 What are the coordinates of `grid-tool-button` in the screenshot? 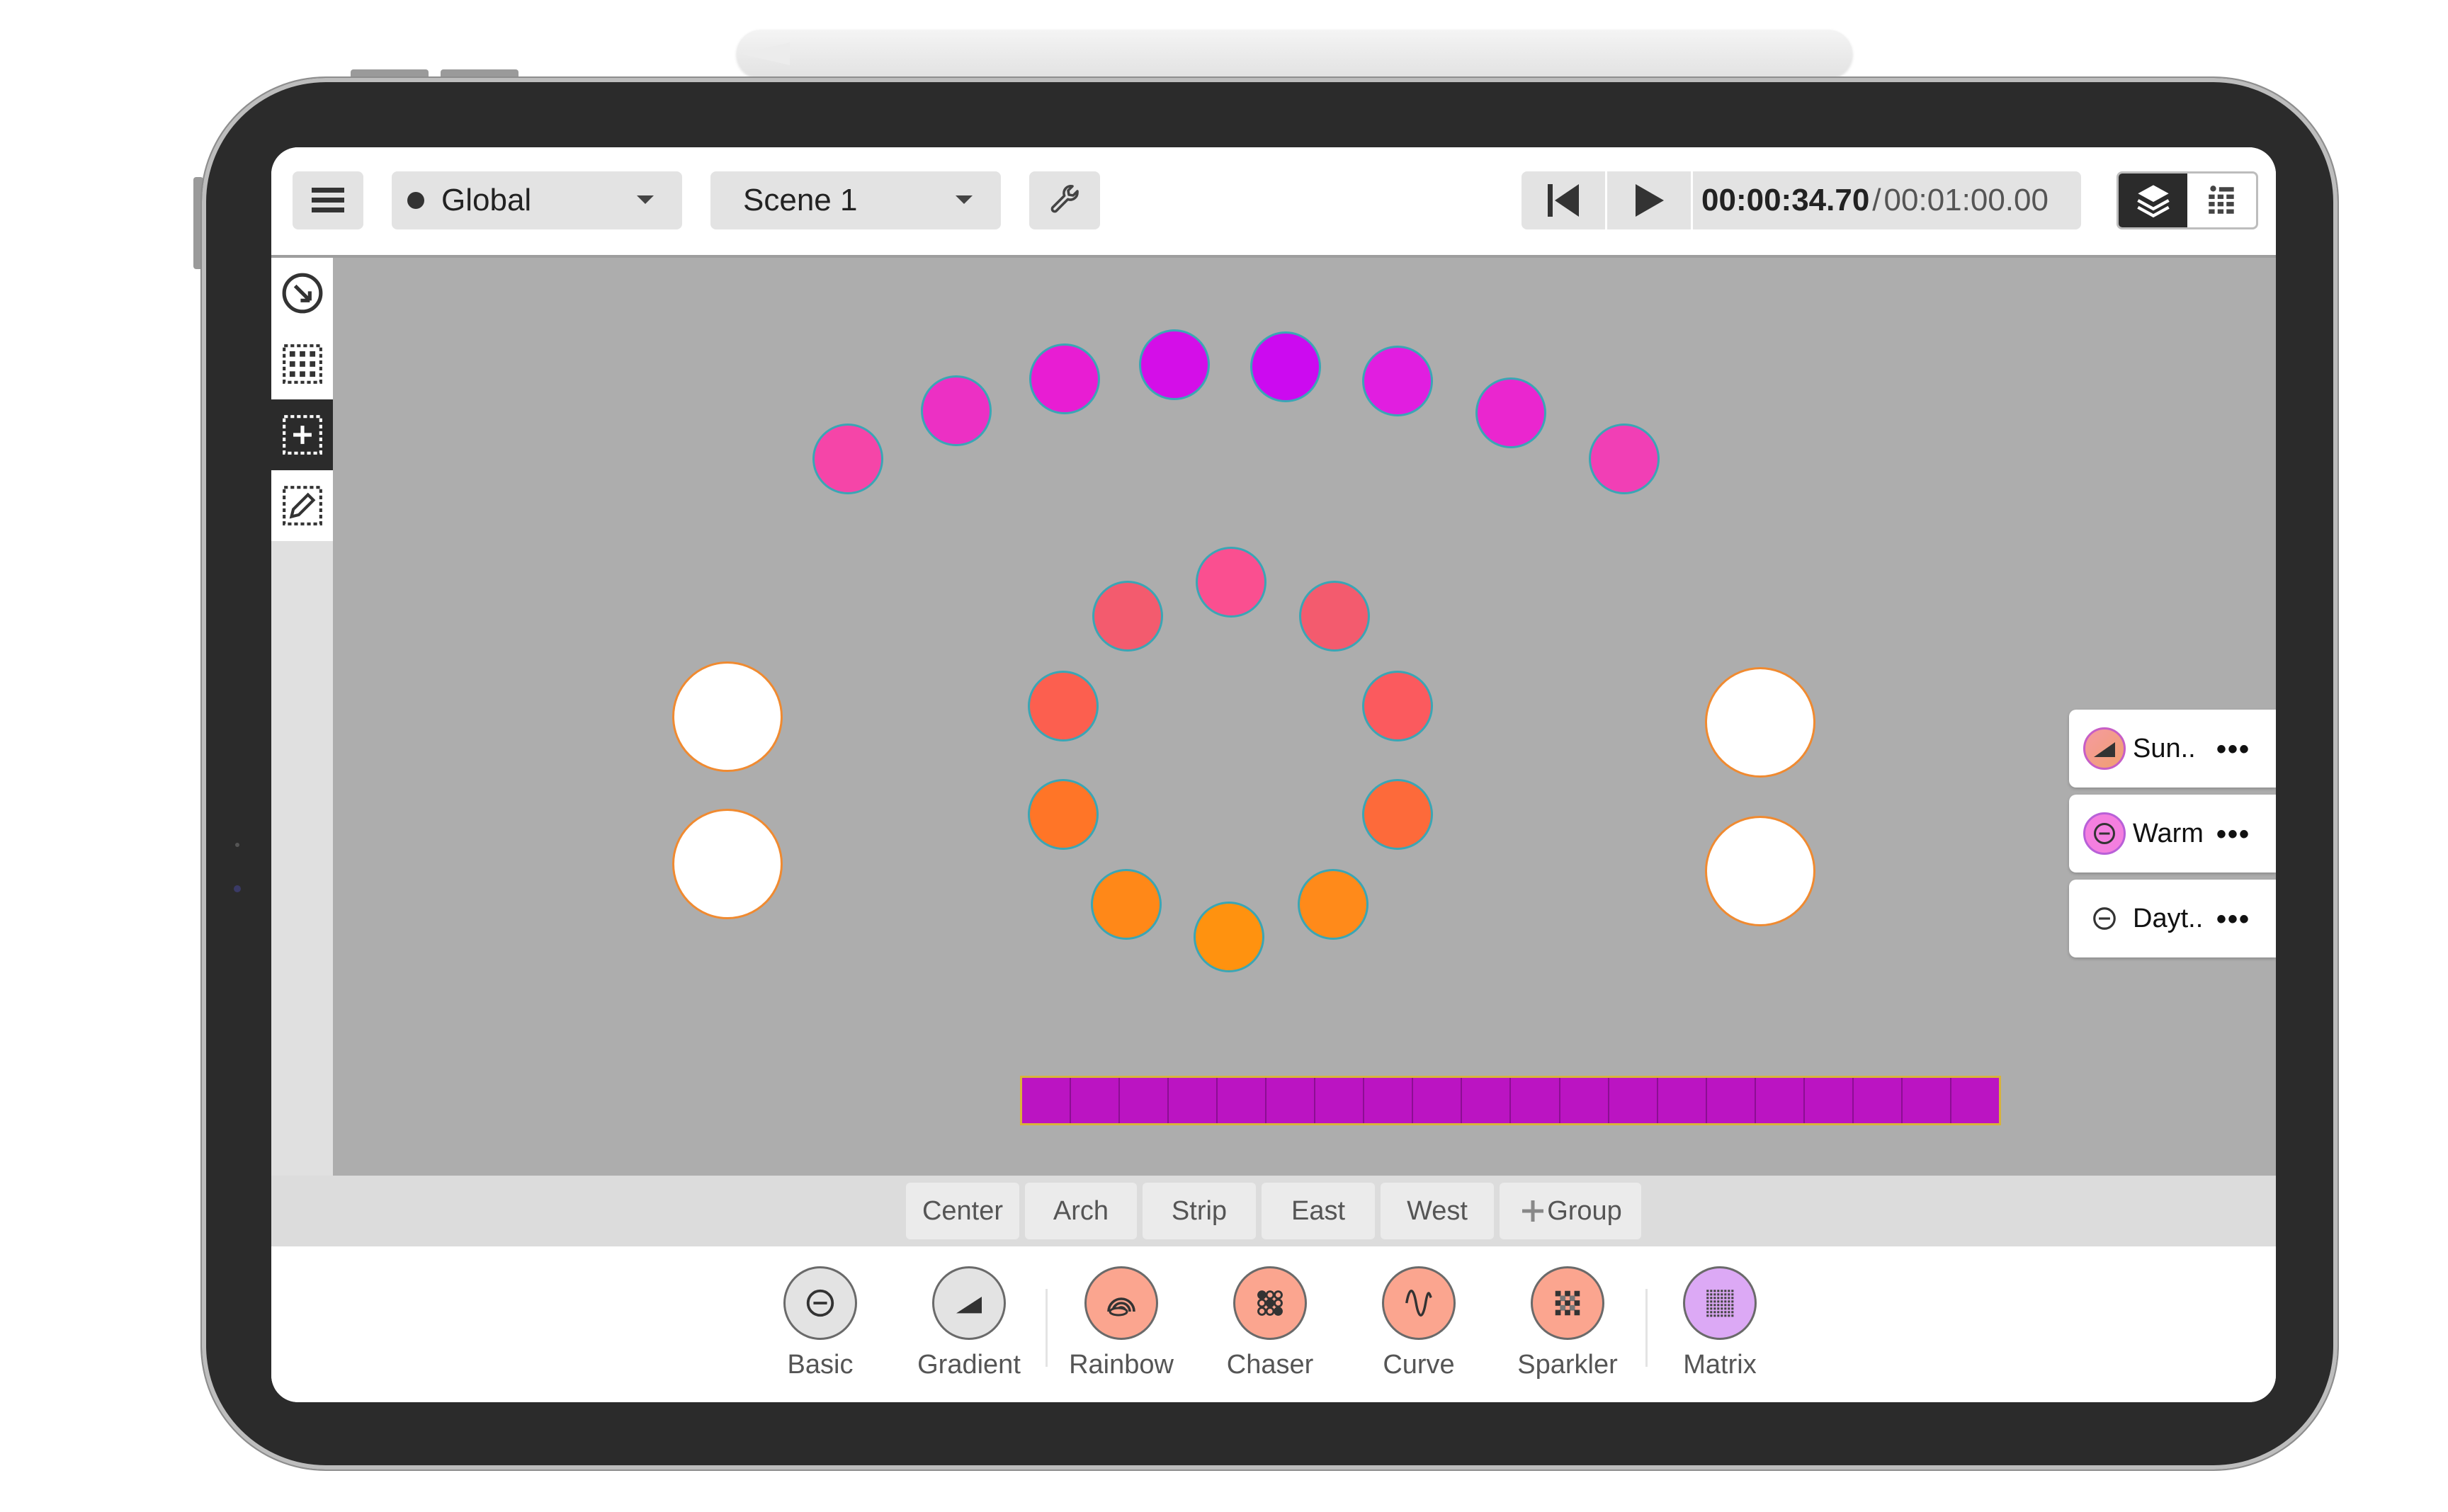 It's located at (302, 364).